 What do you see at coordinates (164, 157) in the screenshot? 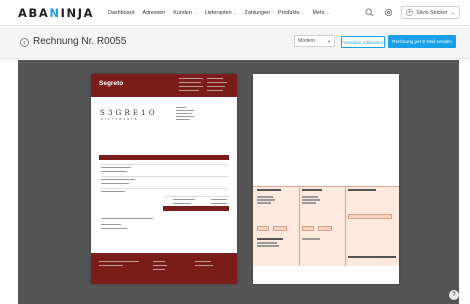
I see `items-table-header` at bounding box center [164, 157].